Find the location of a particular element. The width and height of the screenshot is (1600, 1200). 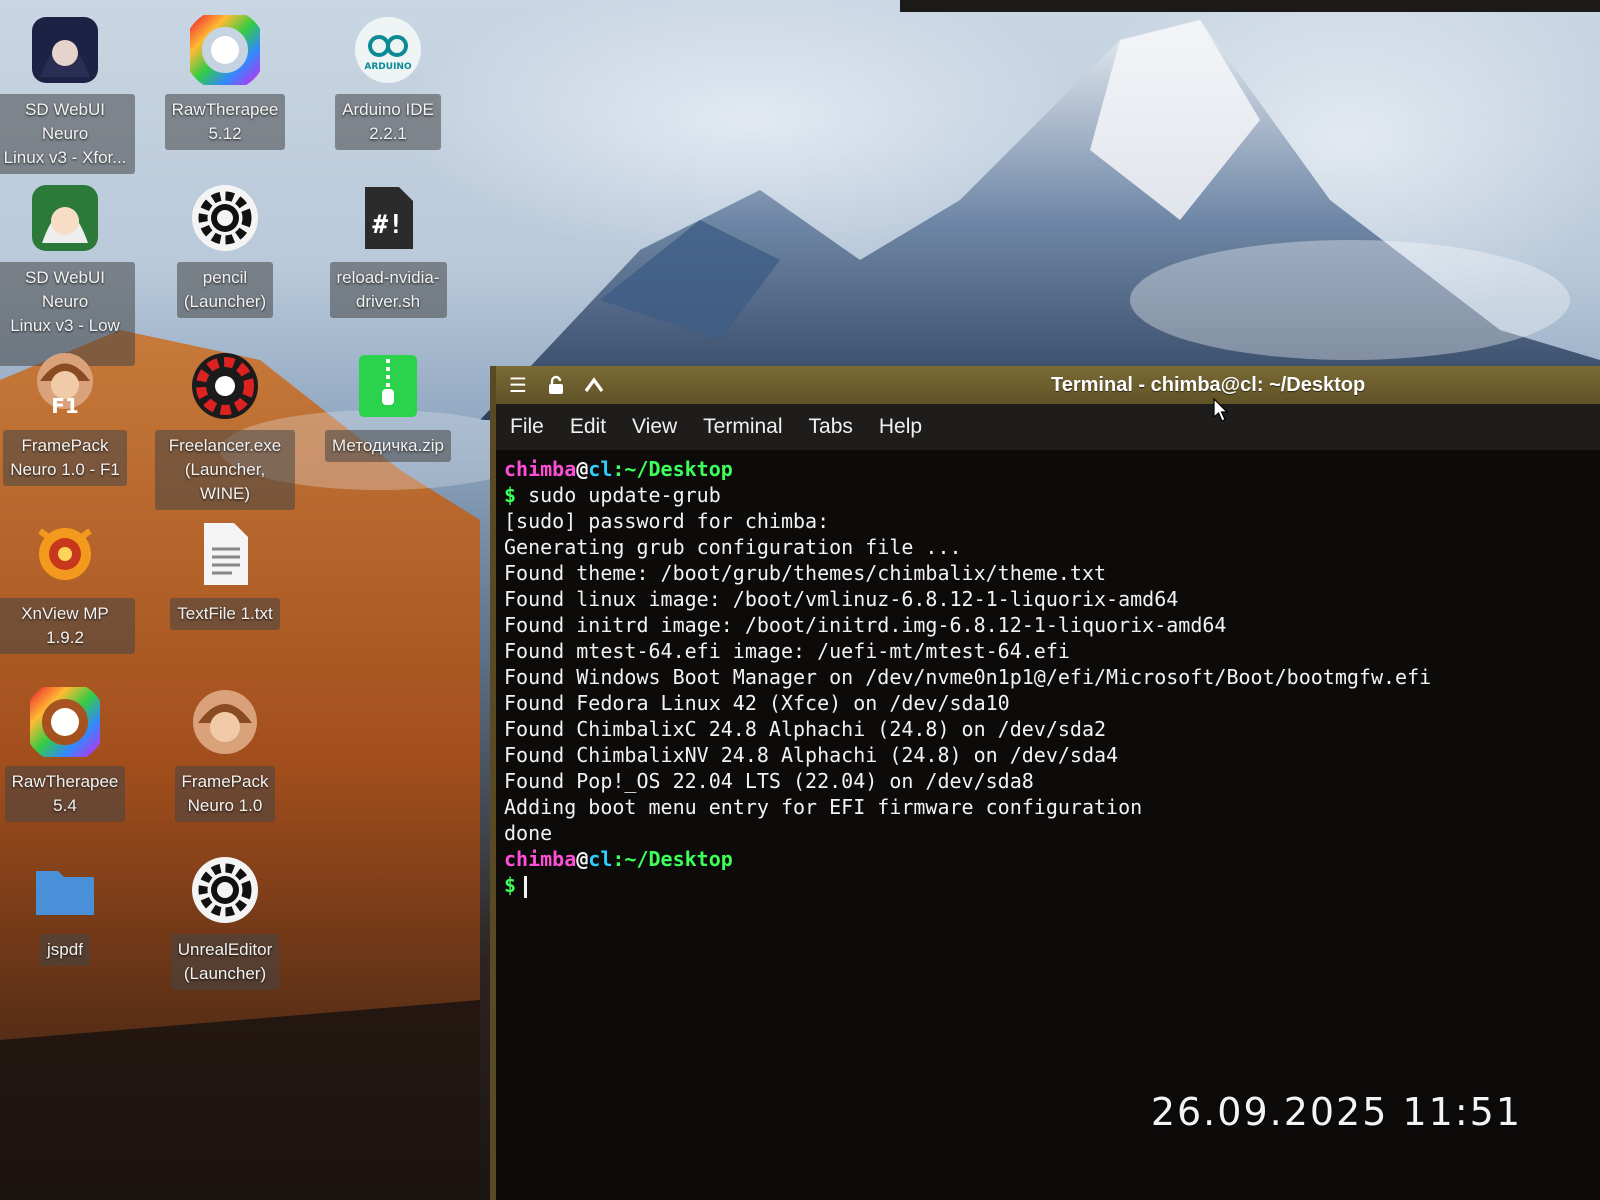

terminal-menubar: File Edit View Terminal Tabs Help is located at coordinates (1048, 427).